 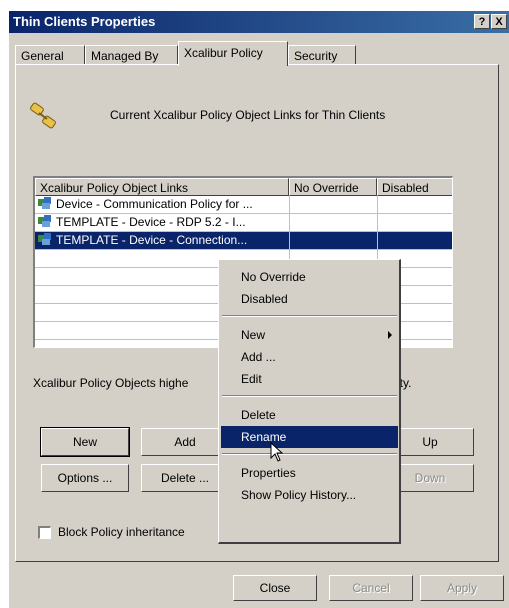 I want to click on block-inheritance-checkbox, so click(x=44, y=532).